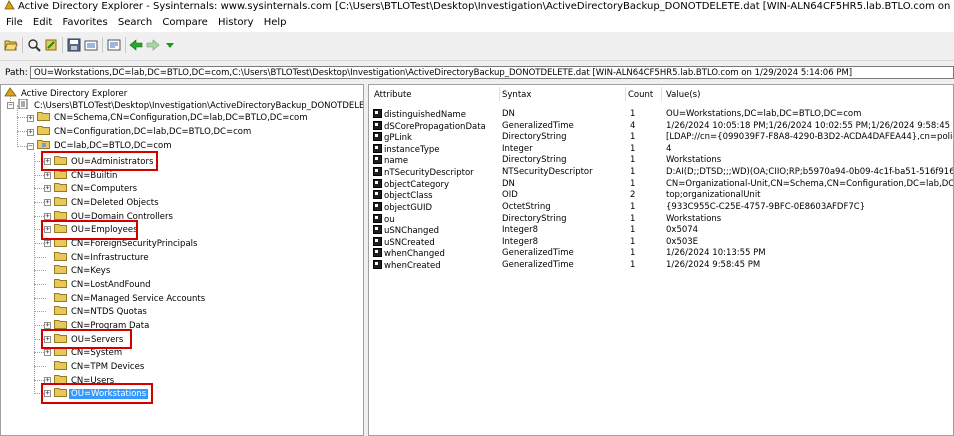 Image resolution: width=954 pixels, height=436 pixels. I want to click on tree-node-label: CN=NTDS Quotas, so click(109, 312).